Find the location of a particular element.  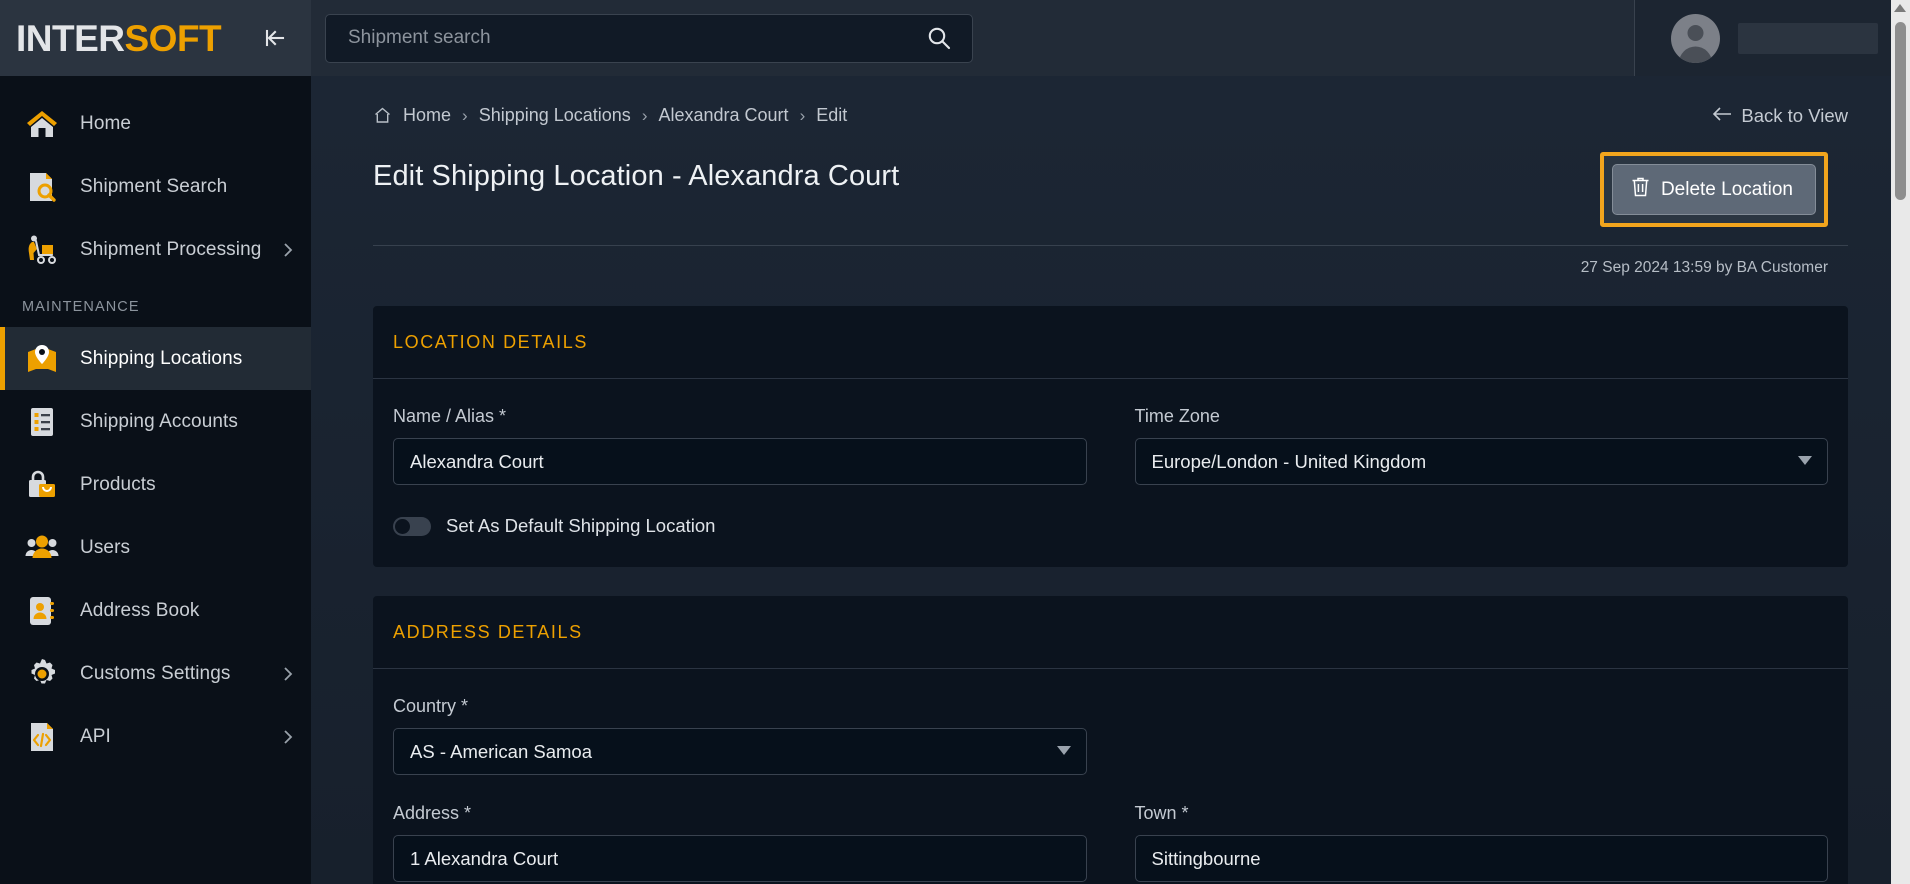

delete-location-label: Delete Location is located at coordinates (1726, 189).